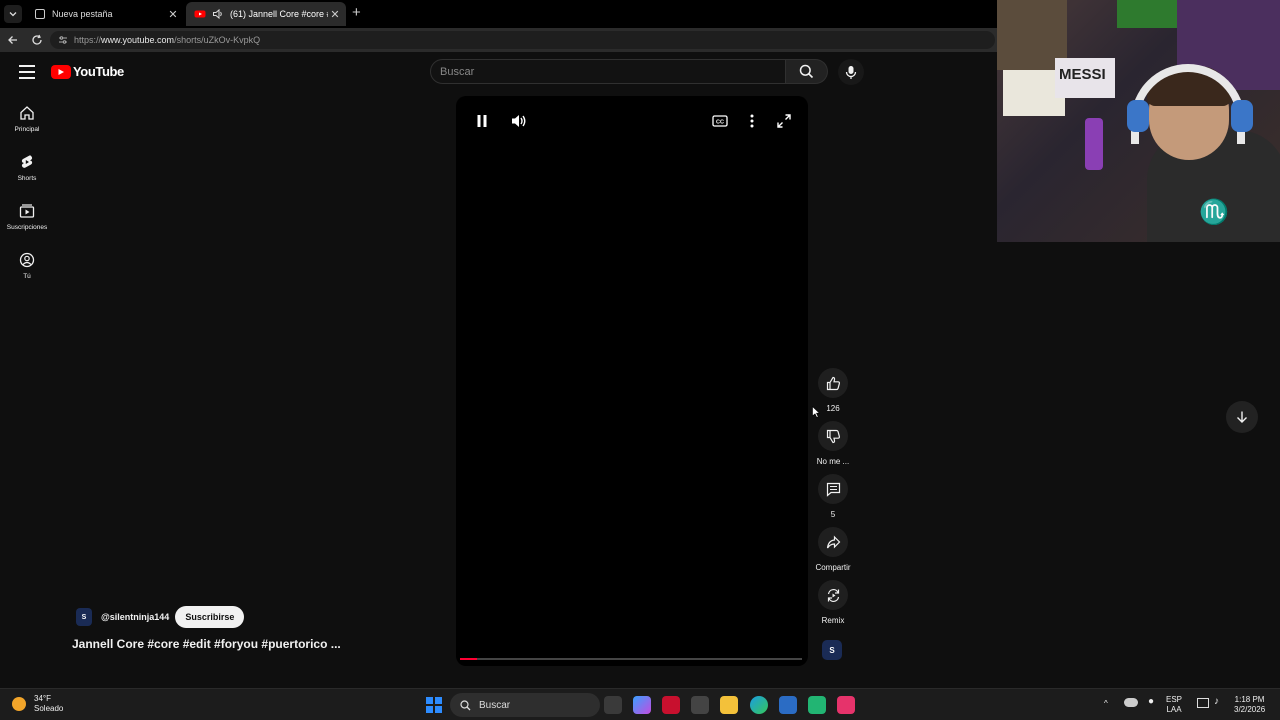 The height and width of the screenshot is (720, 1280). I want to click on tab-title: Nueva pestaña, so click(82, 14).